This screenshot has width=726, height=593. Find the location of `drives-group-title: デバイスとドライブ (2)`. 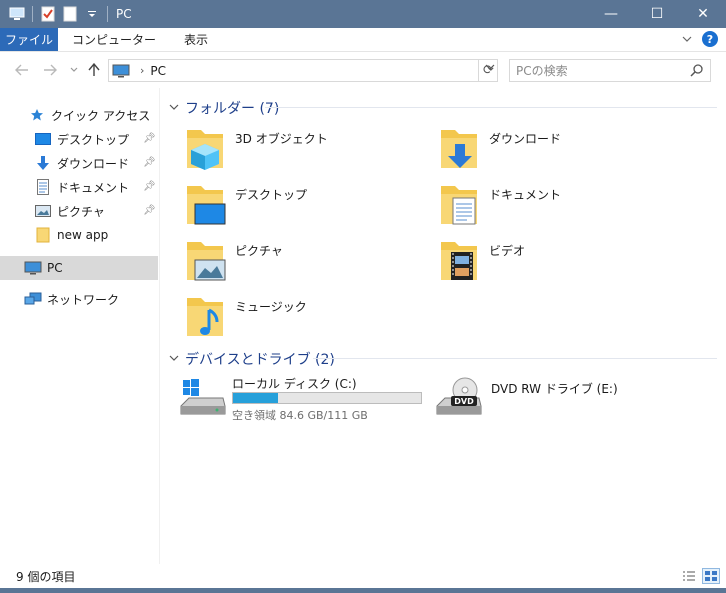

drives-group-title: デバイスとドライブ (2) is located at coordinates (260, 360).